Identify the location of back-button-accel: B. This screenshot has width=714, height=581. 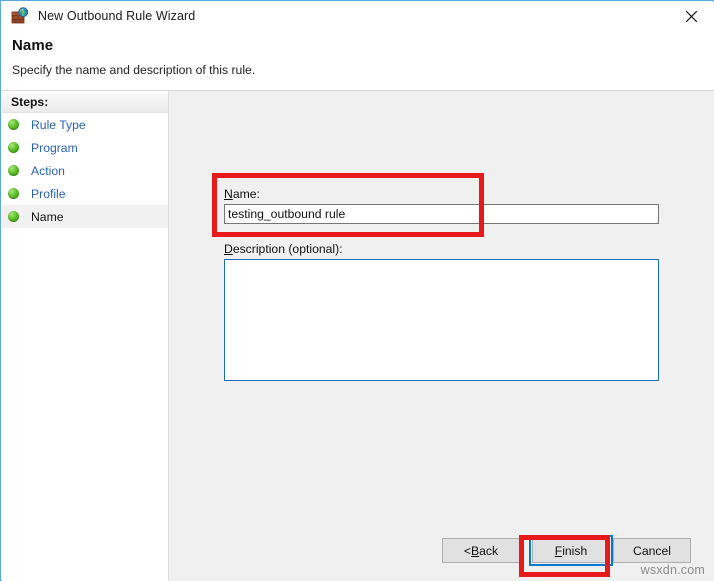
(475, 550).